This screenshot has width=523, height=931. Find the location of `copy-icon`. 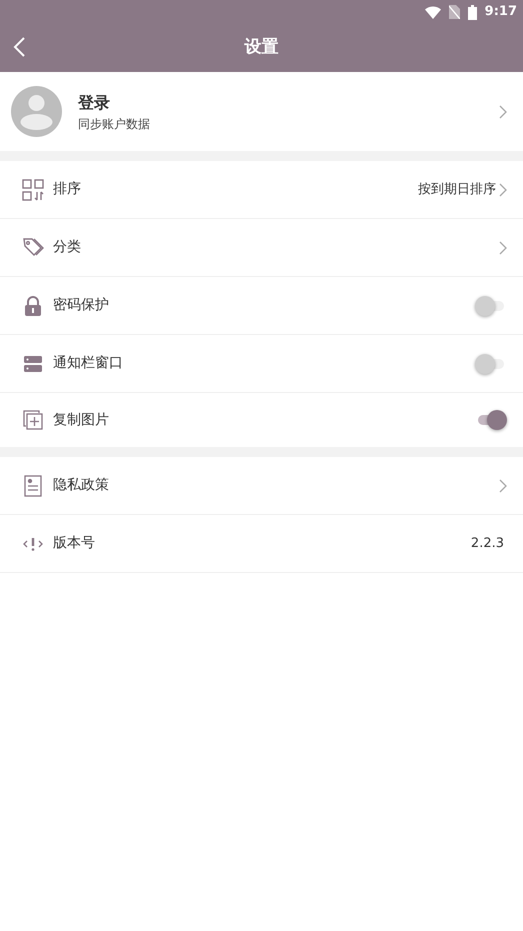

copy-icon is located at coordinates (33, 420).